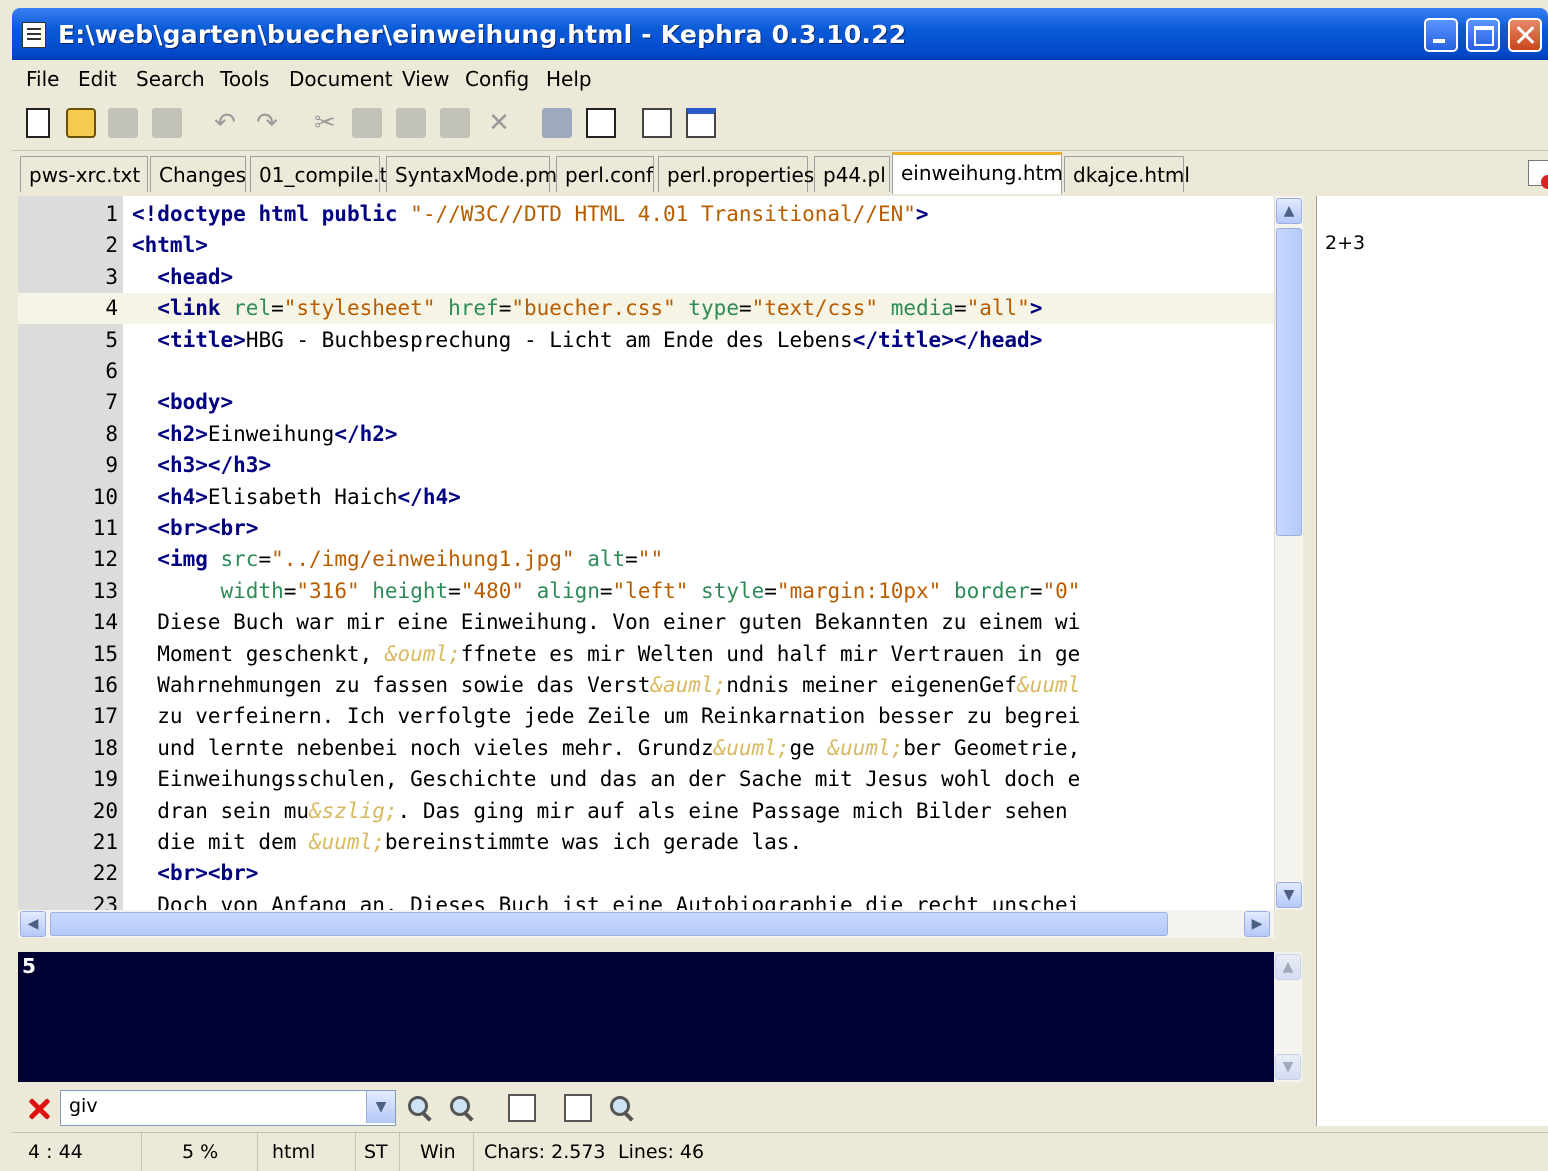 The width and height of the screenshot is (1548, 1171). What do you see at coordinates (105, 779) in the screenshot?
I see `line-number: 19` at bounding box center [105, 779].